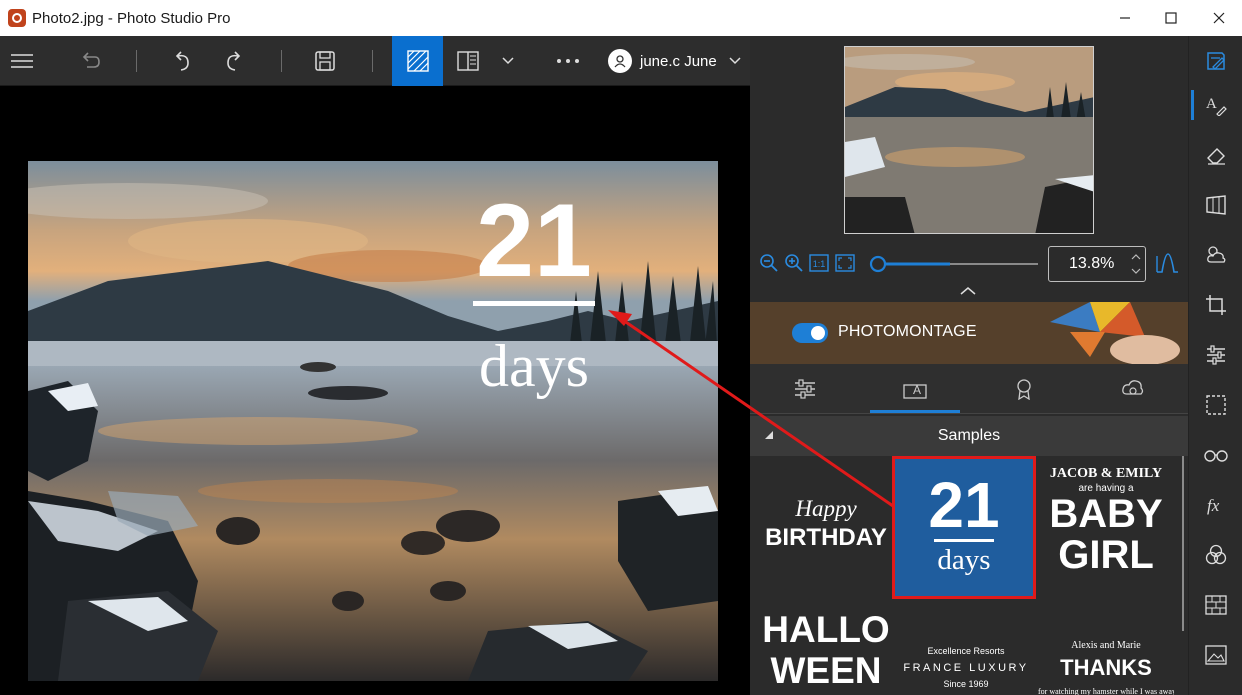 The image size is (1242, 695). Describe the element at coordinates (534, 241) in the screenshot. I see `overlay-number: 21` at that location.